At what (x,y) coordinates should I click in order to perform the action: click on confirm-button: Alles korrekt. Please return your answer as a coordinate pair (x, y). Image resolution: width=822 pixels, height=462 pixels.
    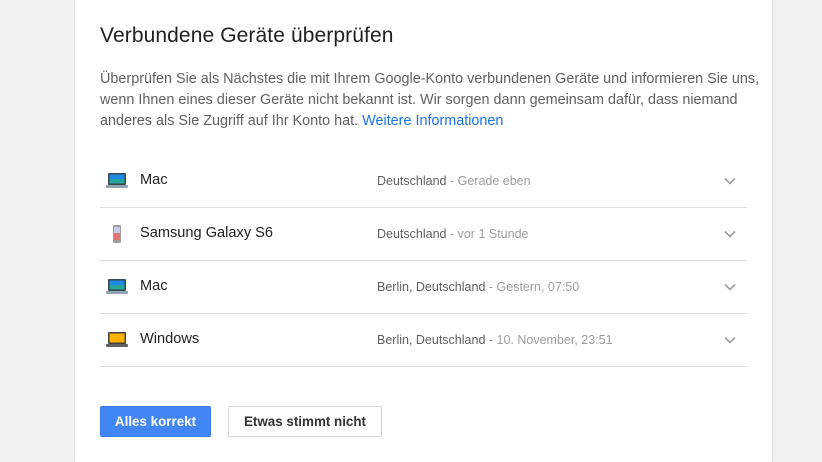
    Looking at the image, I should click on (155, 421).